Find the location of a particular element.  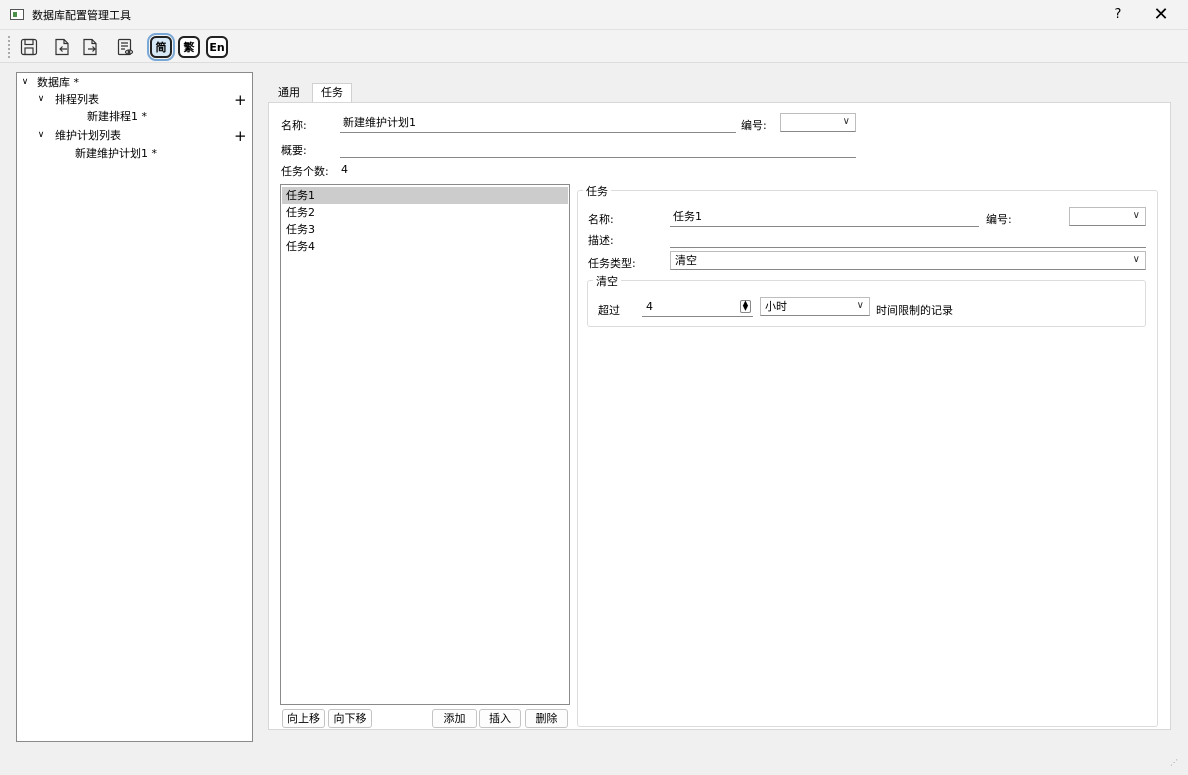

app-icon is located at coordinates (17, 14).